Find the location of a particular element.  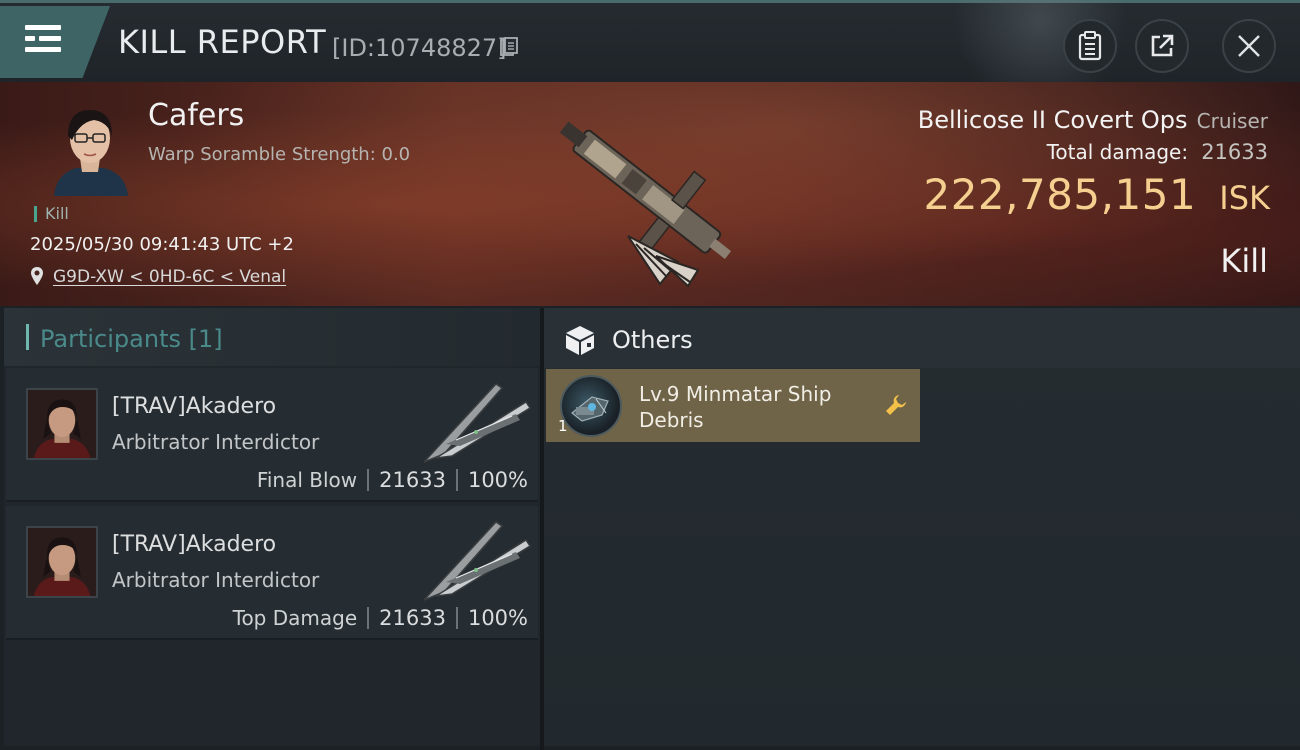

debris-icon is located at coordinates (590, 409).